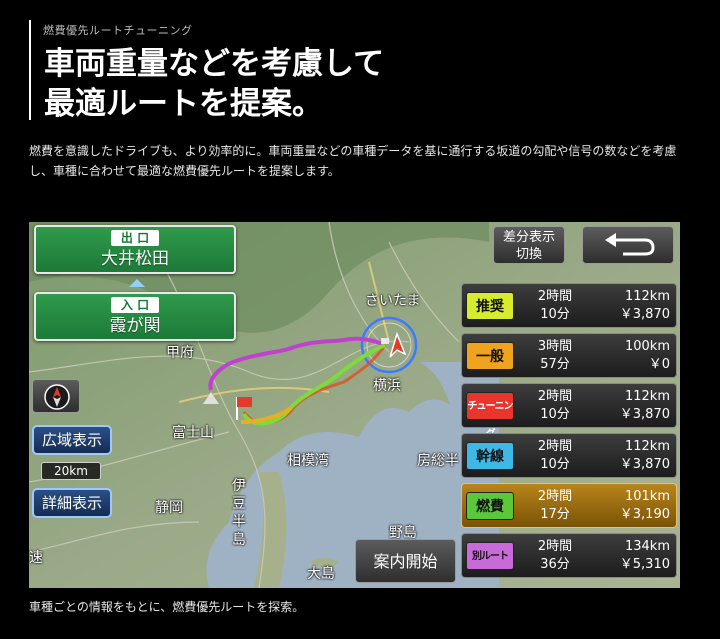 The width and height of the screenshot is (720, 639). Describe the element at coordinates (180, 353) in the screenshot. I see `map-label-kofu: 甲府` at that location.